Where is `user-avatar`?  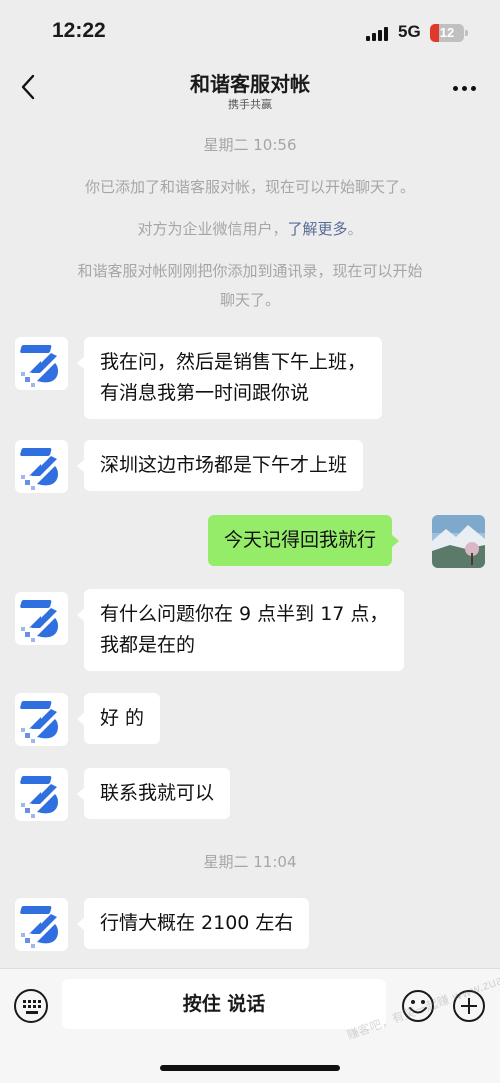 user-avatar is located at coordinates (458, 541).